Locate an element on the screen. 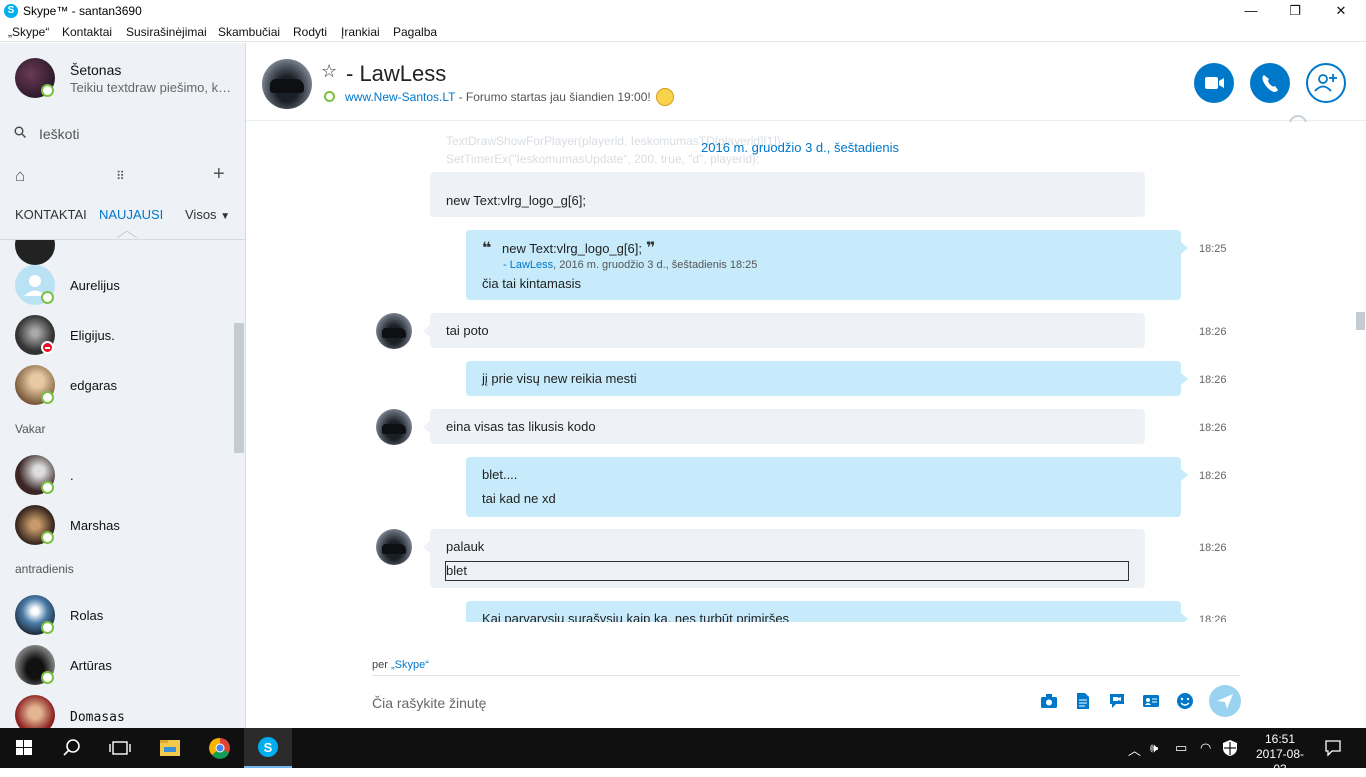 This screenshot has height=777, width=1366. send-plane-icon is located at coordinates (1225, 701).